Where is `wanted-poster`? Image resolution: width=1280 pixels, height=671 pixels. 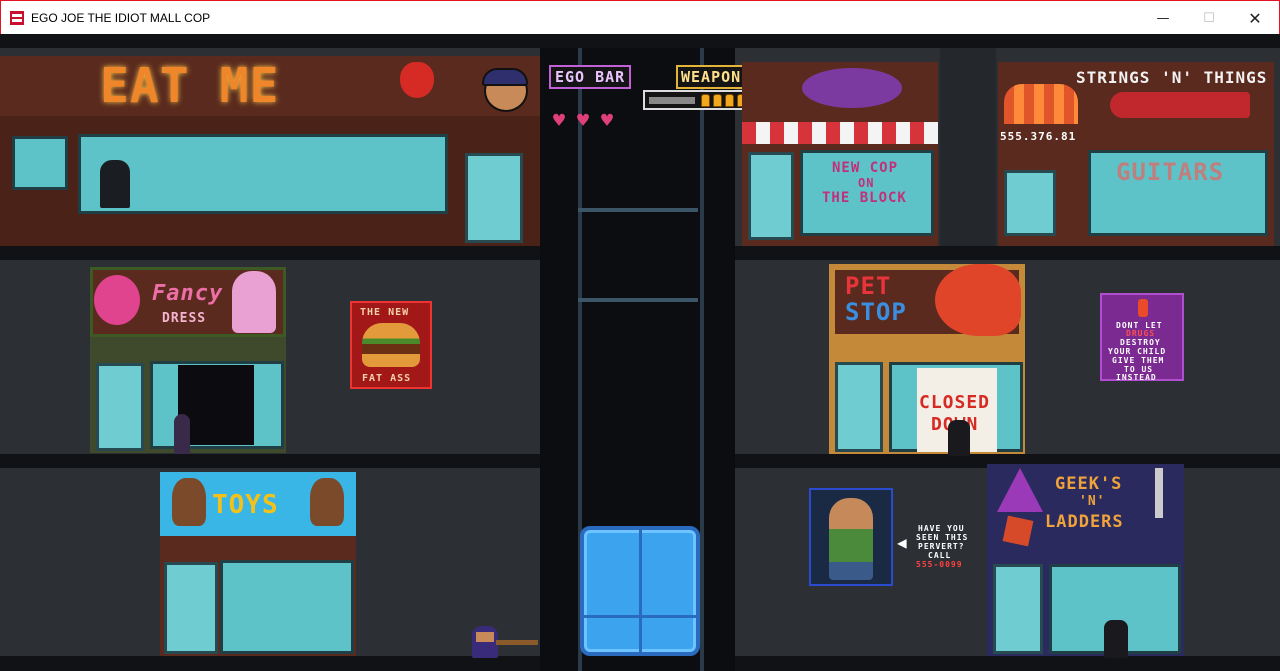
wanted-poster is located at coordinates (851, 537).